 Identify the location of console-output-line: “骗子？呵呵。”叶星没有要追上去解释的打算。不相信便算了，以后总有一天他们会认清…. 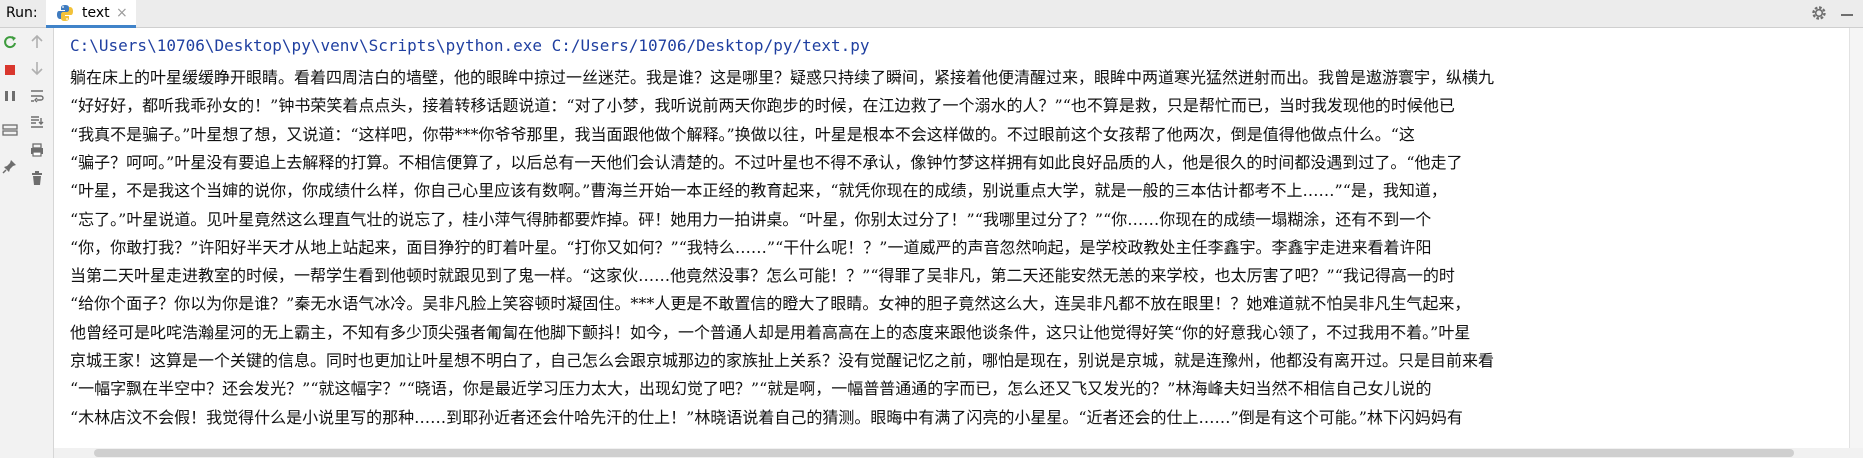
(766, 162).